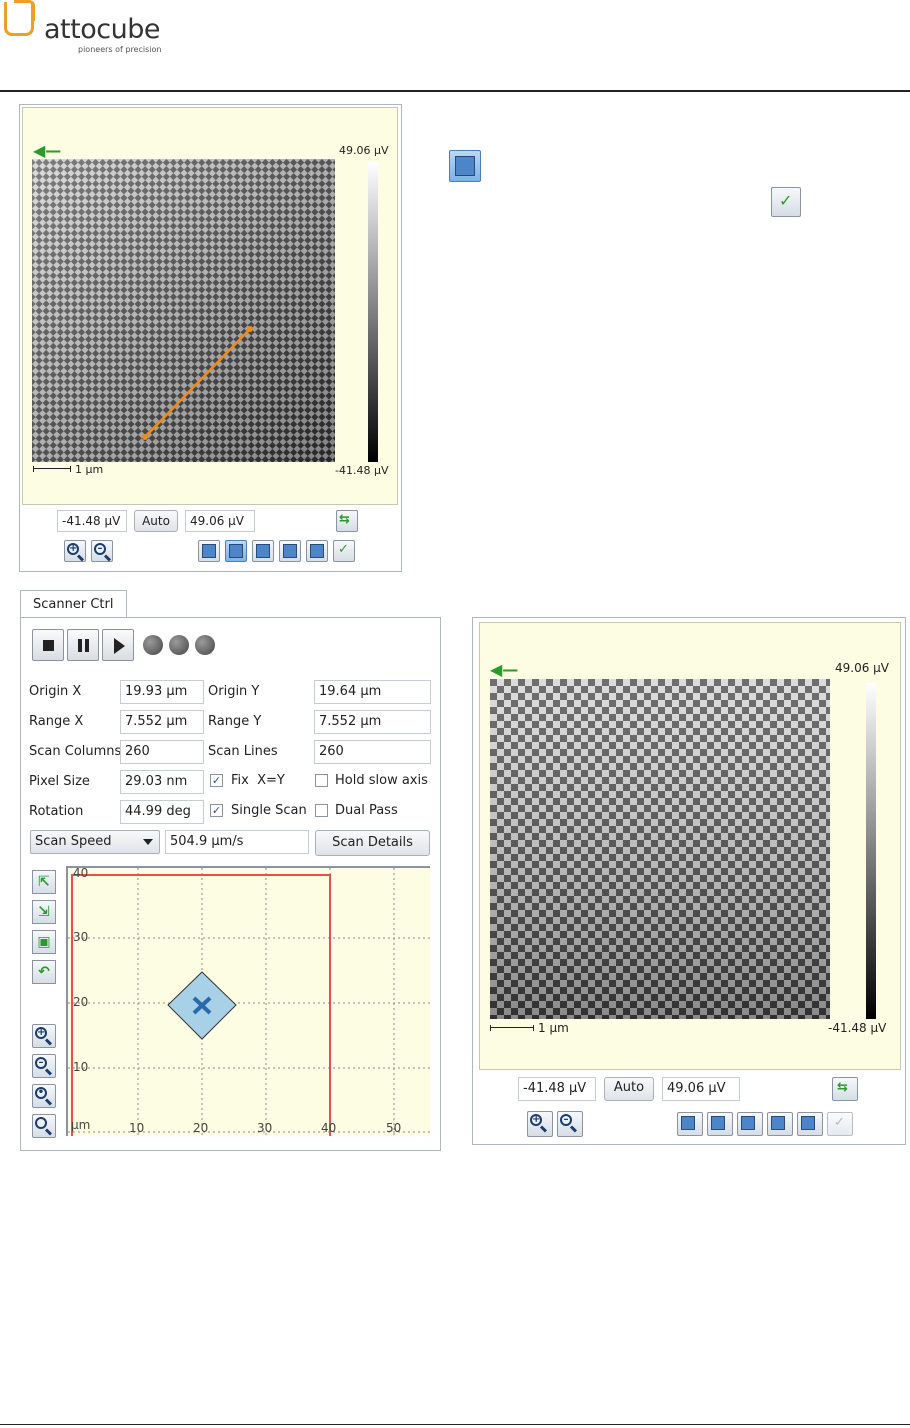 Image resolution: width=910 pixels, height=1428 pixels. Describe the element at coordinates (364, 150) in the screenshot. I see `colorbar-max-label: 49.06 µV` at that location.